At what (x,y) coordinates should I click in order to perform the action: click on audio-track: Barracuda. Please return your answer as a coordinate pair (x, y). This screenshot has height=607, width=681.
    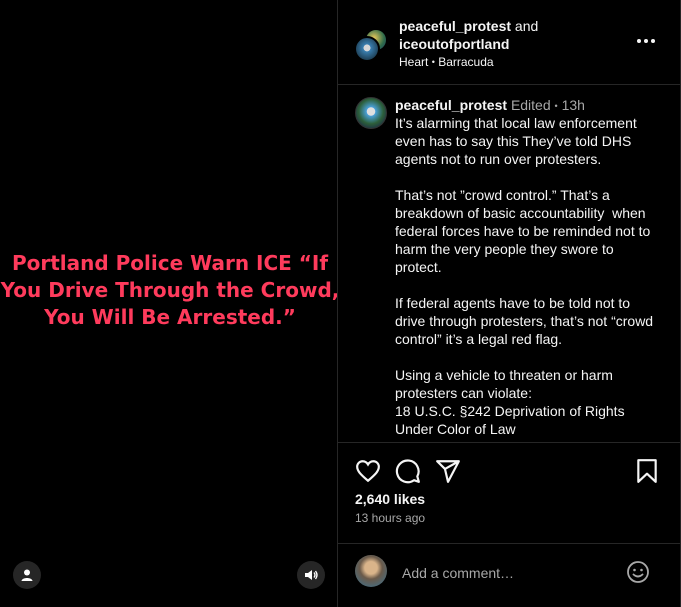
    Looking at the image, I should click on (466, 62).